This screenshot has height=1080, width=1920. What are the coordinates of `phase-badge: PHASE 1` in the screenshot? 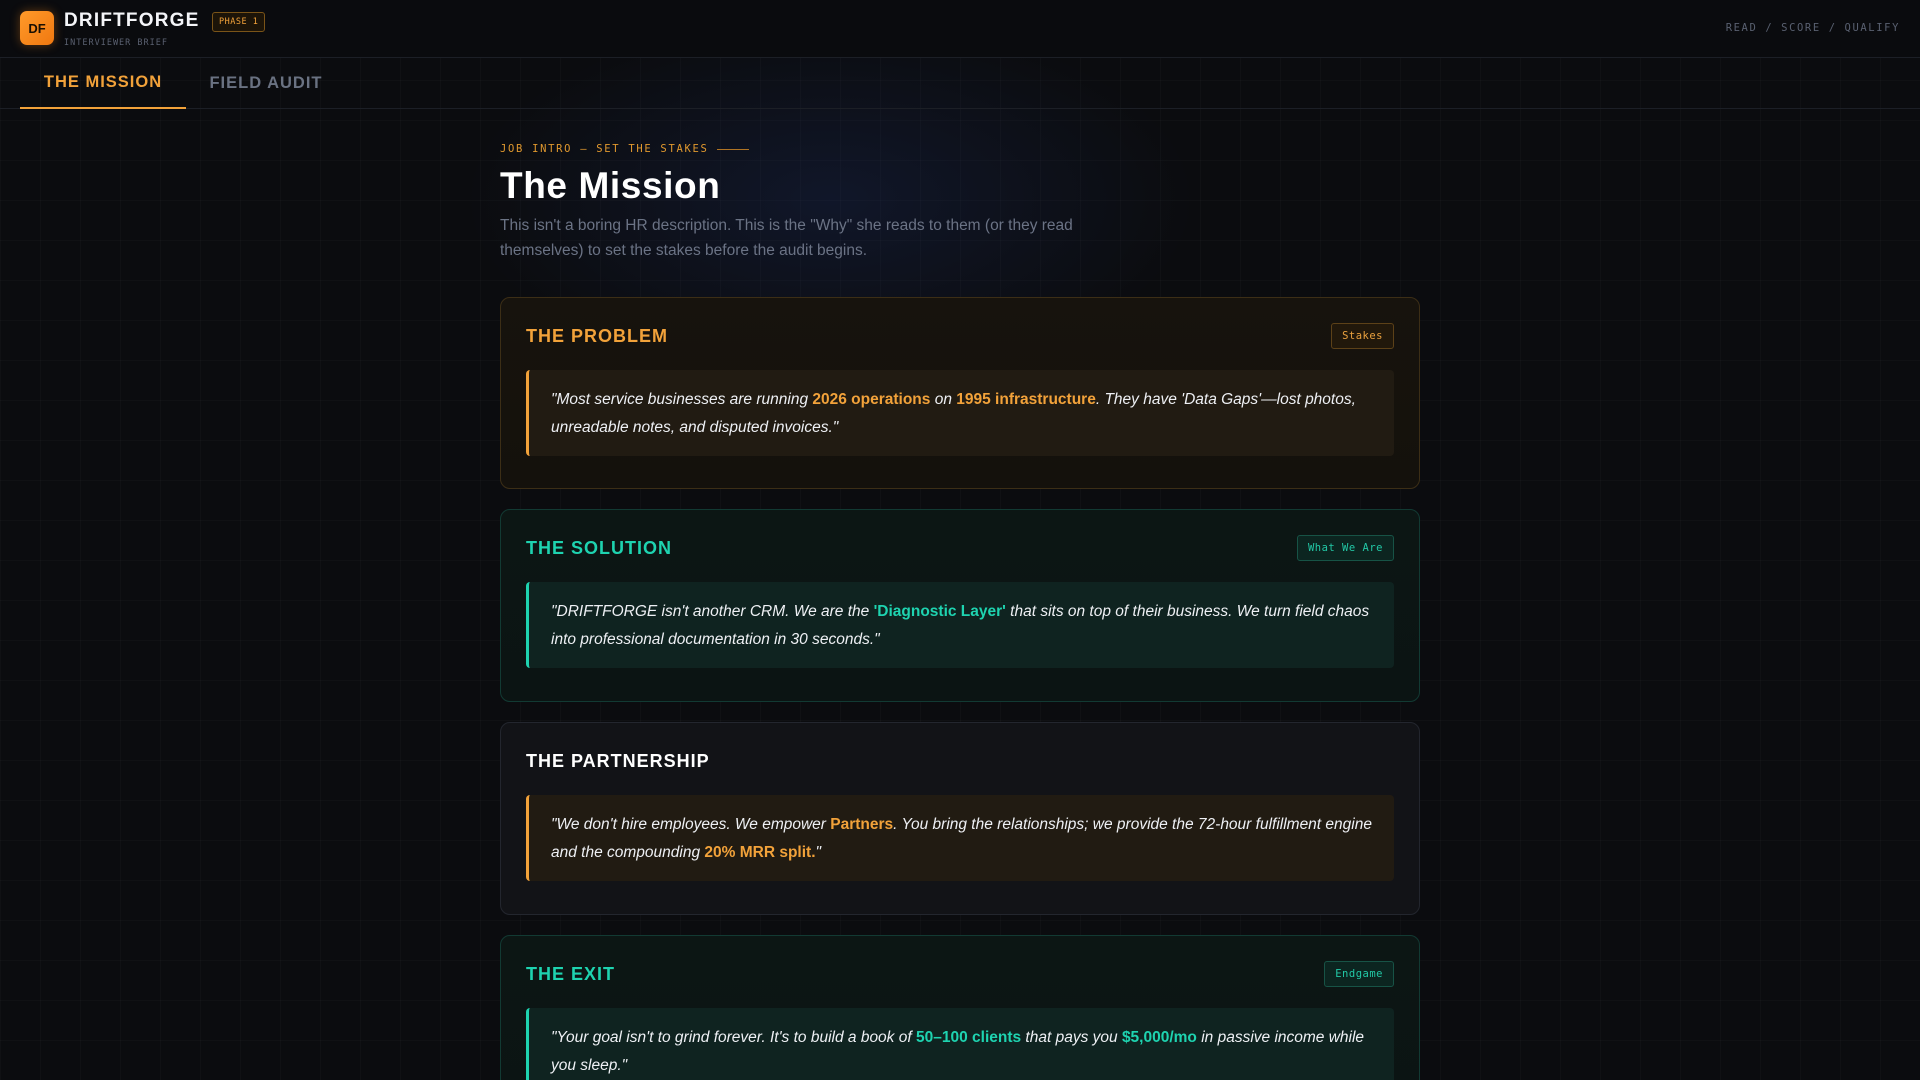 It's located at (239, 22).